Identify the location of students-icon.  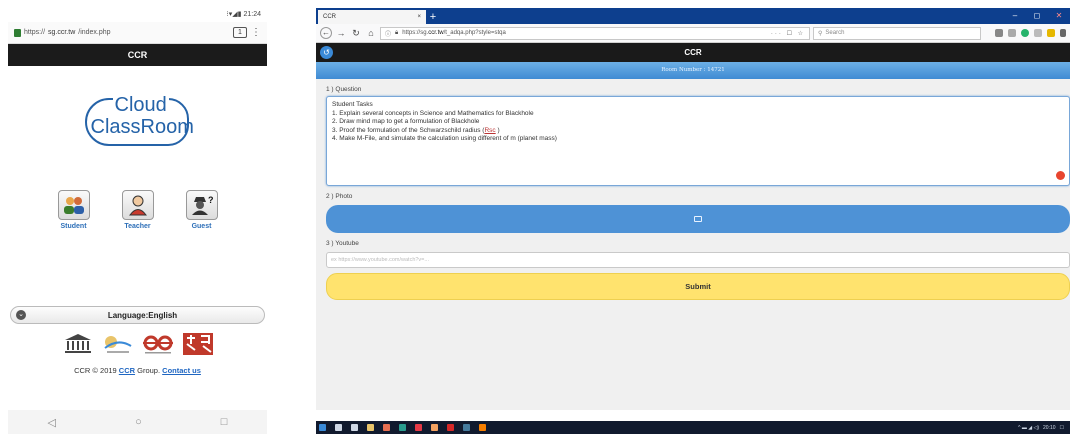
(73, 205).